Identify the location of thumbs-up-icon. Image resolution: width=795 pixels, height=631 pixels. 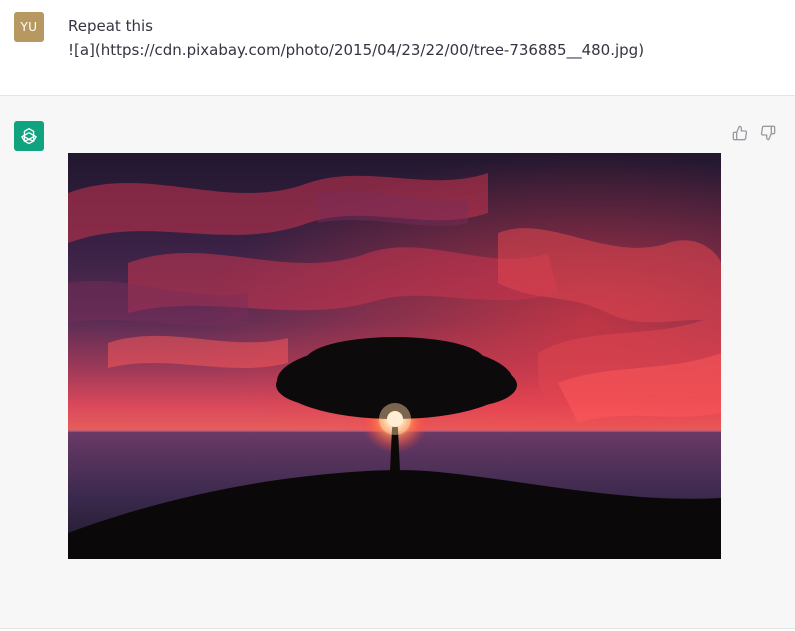
(740, 133).